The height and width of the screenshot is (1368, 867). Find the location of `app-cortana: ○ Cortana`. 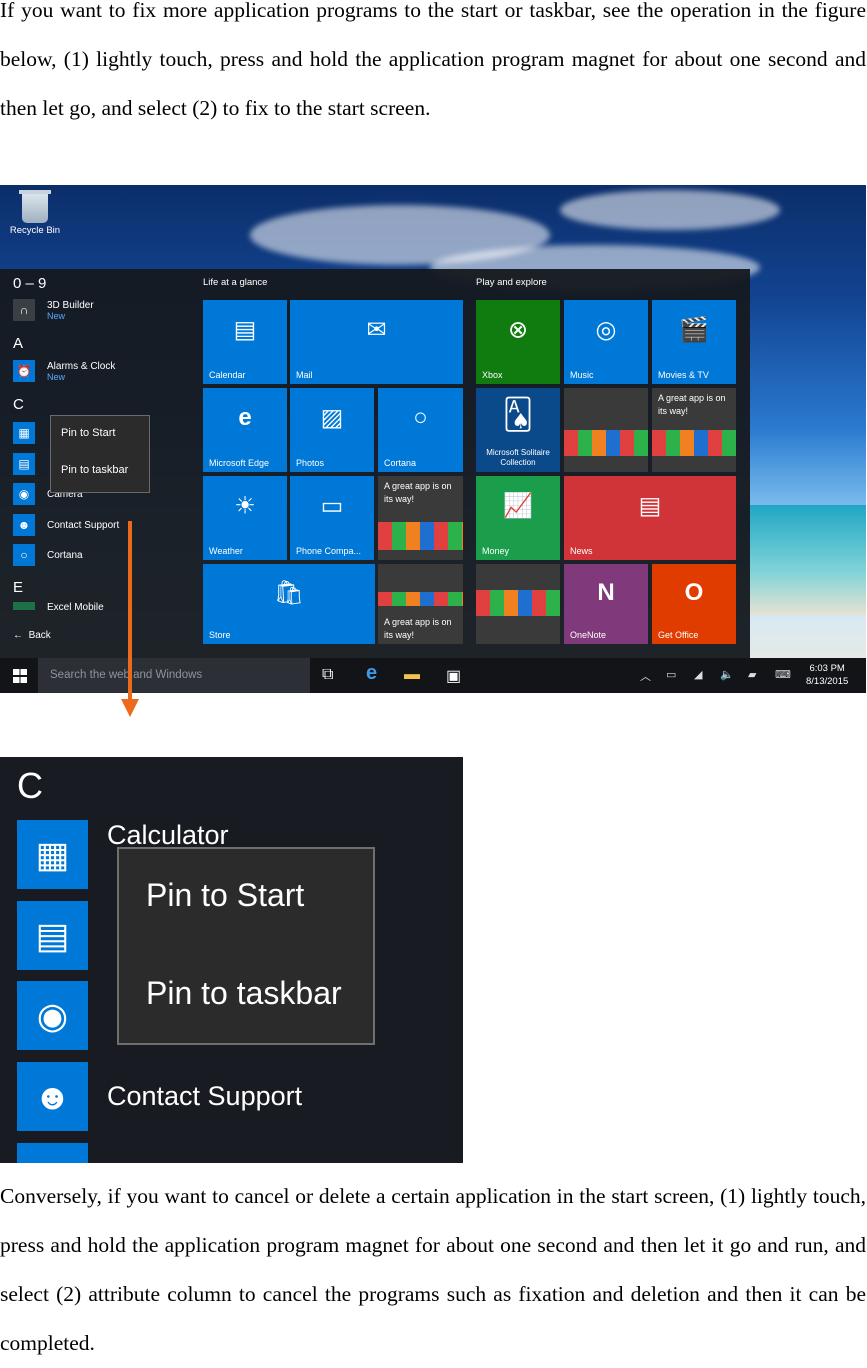

app-cortana: ○ Cortana is located at coordinates (48, 555).